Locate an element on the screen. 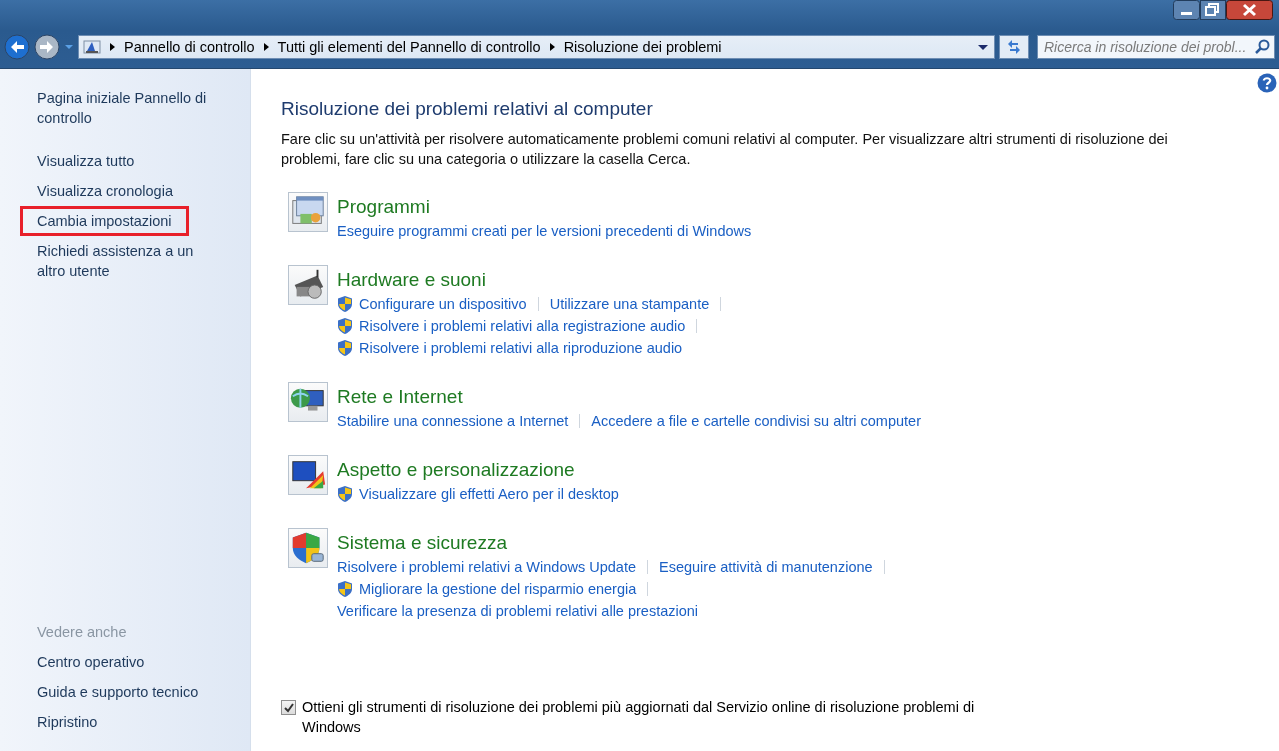 This screenshot has width=1279, height=751. refresh-button is located at coordinates (1014, 47).